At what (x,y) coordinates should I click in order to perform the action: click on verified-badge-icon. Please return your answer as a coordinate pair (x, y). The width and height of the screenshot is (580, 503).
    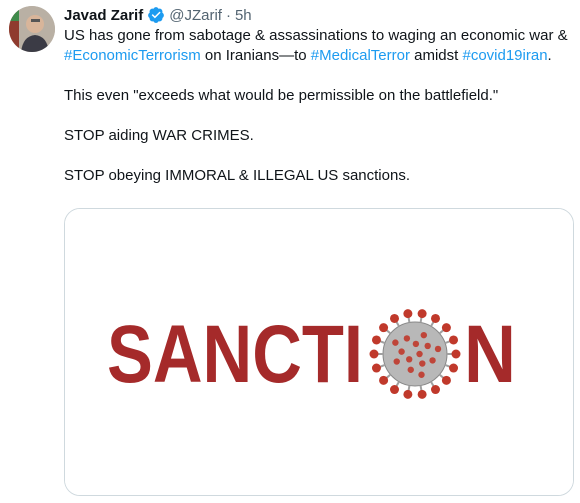
    Looking at the image, I should click on (156, 15).